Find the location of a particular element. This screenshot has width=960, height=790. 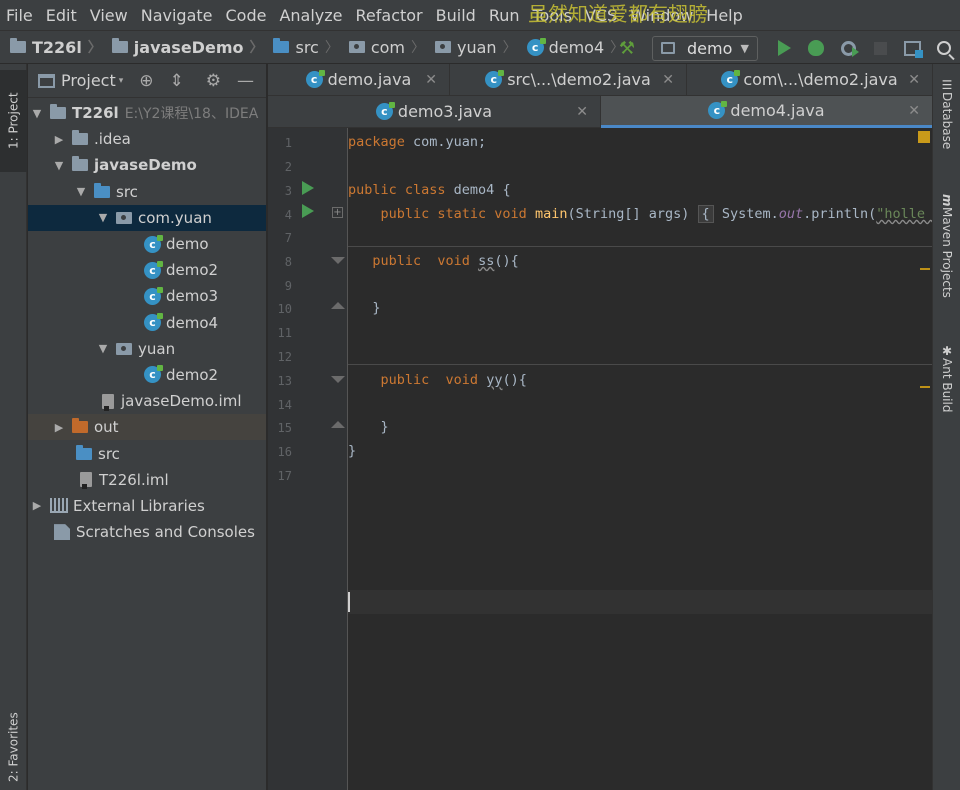

tree-node-demo3: c demo3 is located at coordinates (147, 296).